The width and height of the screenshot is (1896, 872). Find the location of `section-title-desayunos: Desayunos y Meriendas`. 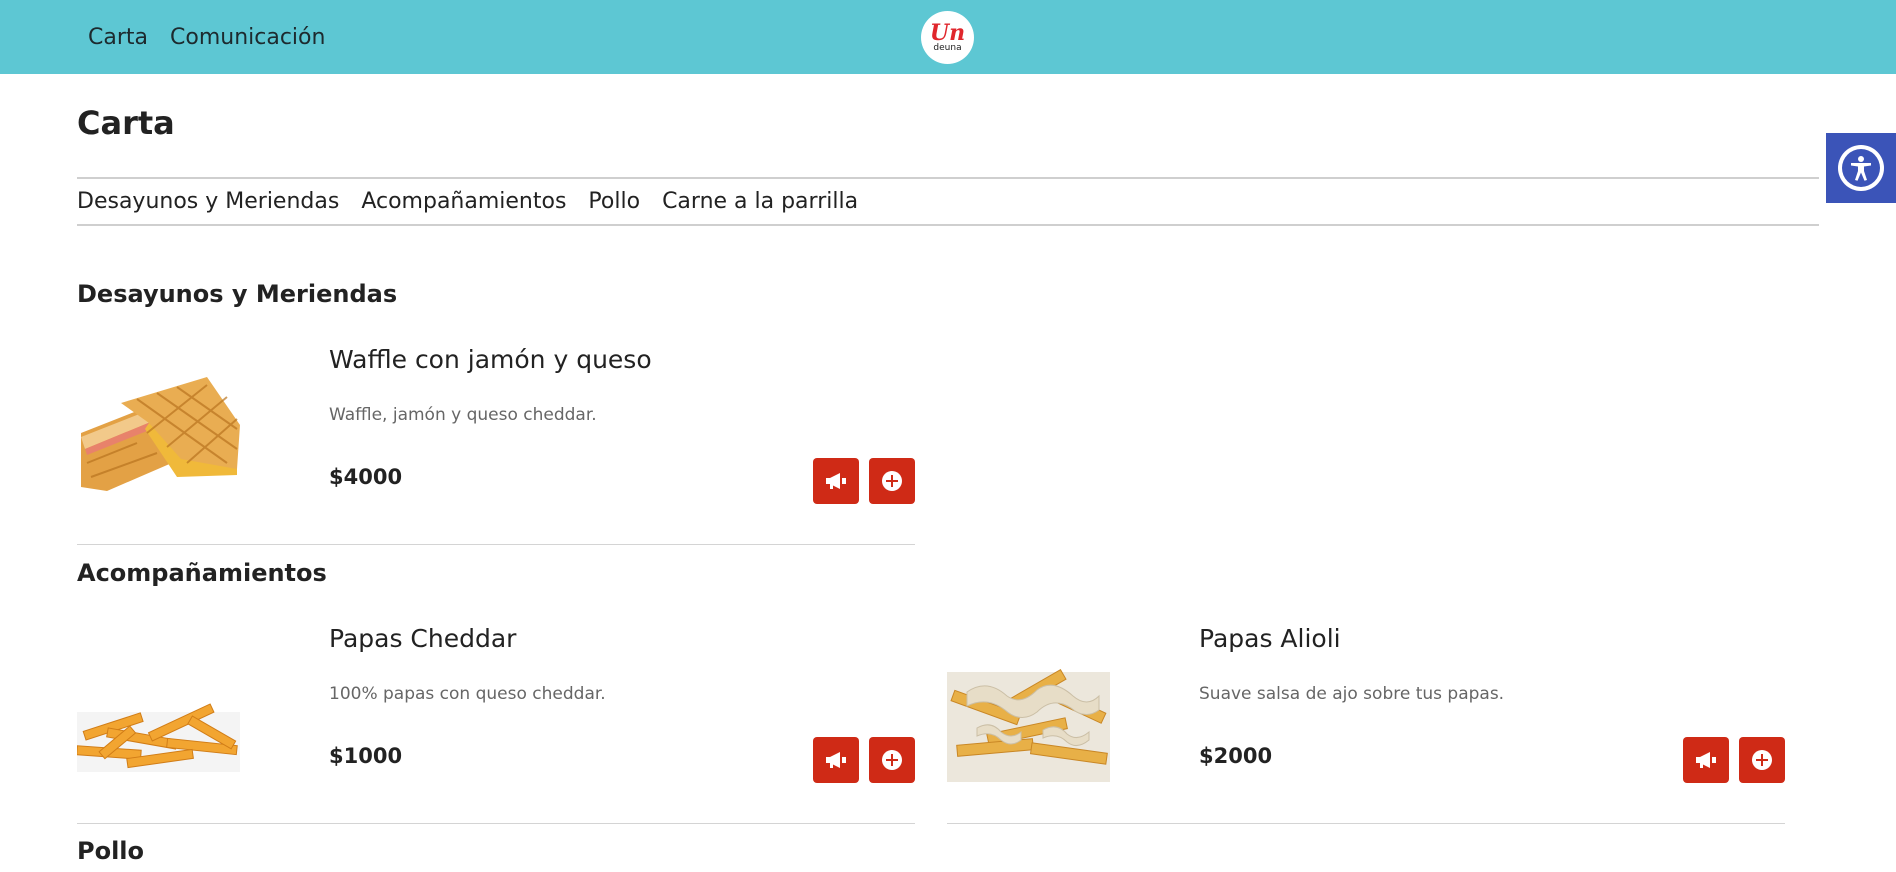

section-title-desayunos: Desayunos y Meriendas is located at coordinates (237, 294).